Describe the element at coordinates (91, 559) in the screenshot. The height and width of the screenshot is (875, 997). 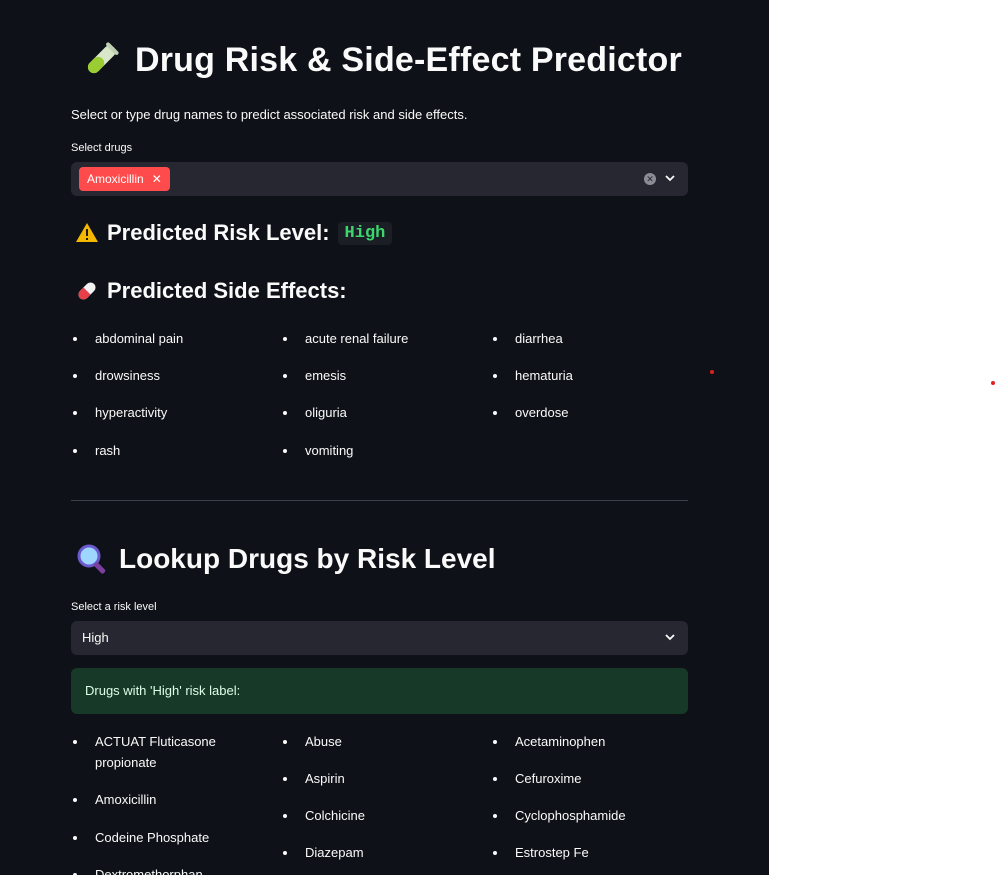
I see `magnifier-icon` at that location.